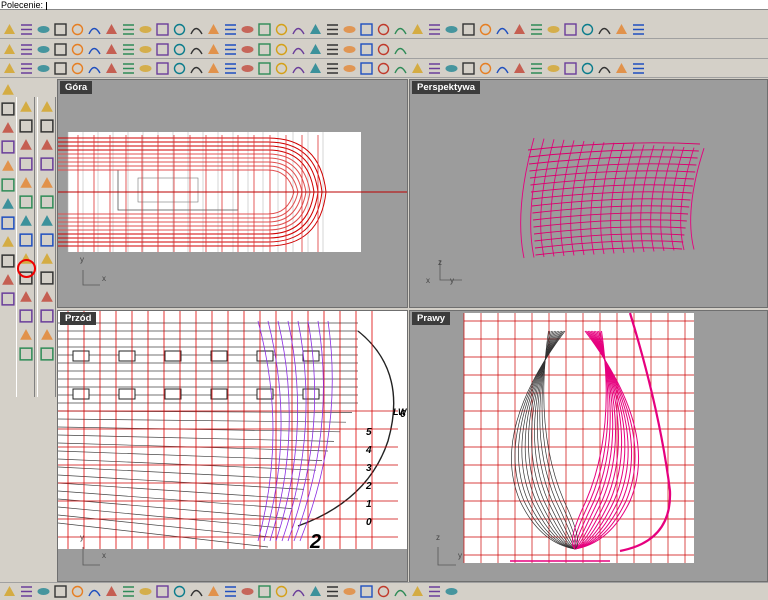  What do you see at coordinates (128, 591) in the screenshot?
I see `change-degree-icon` at bounding box center [128, 591].